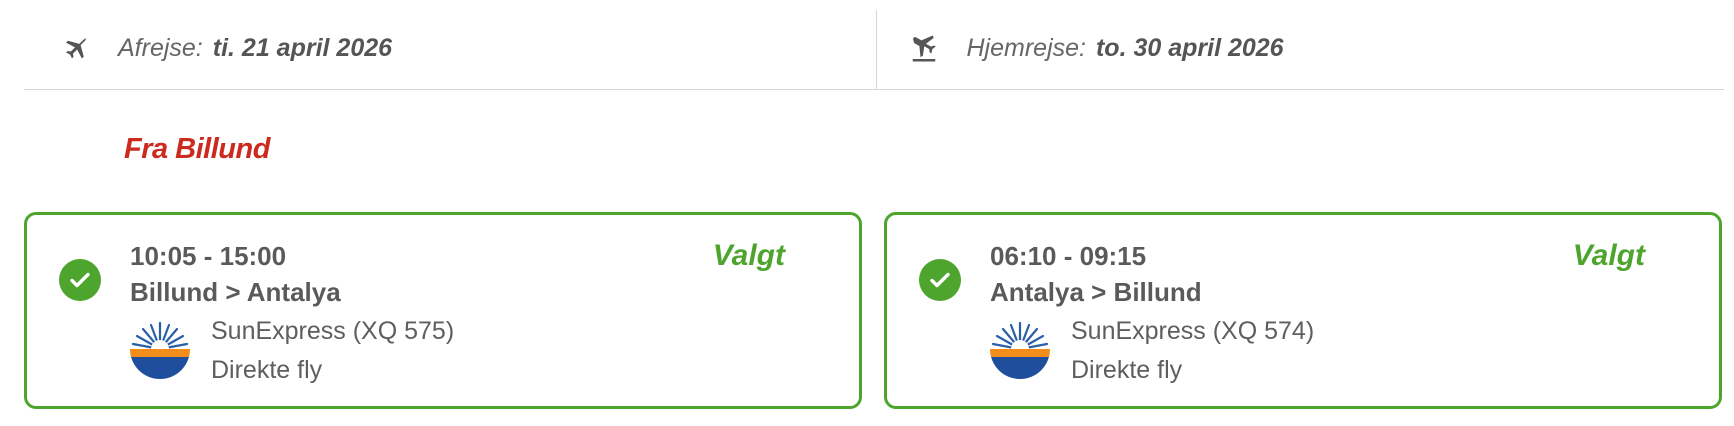  I want to click on plane-landing-icon, so click(928, 49).